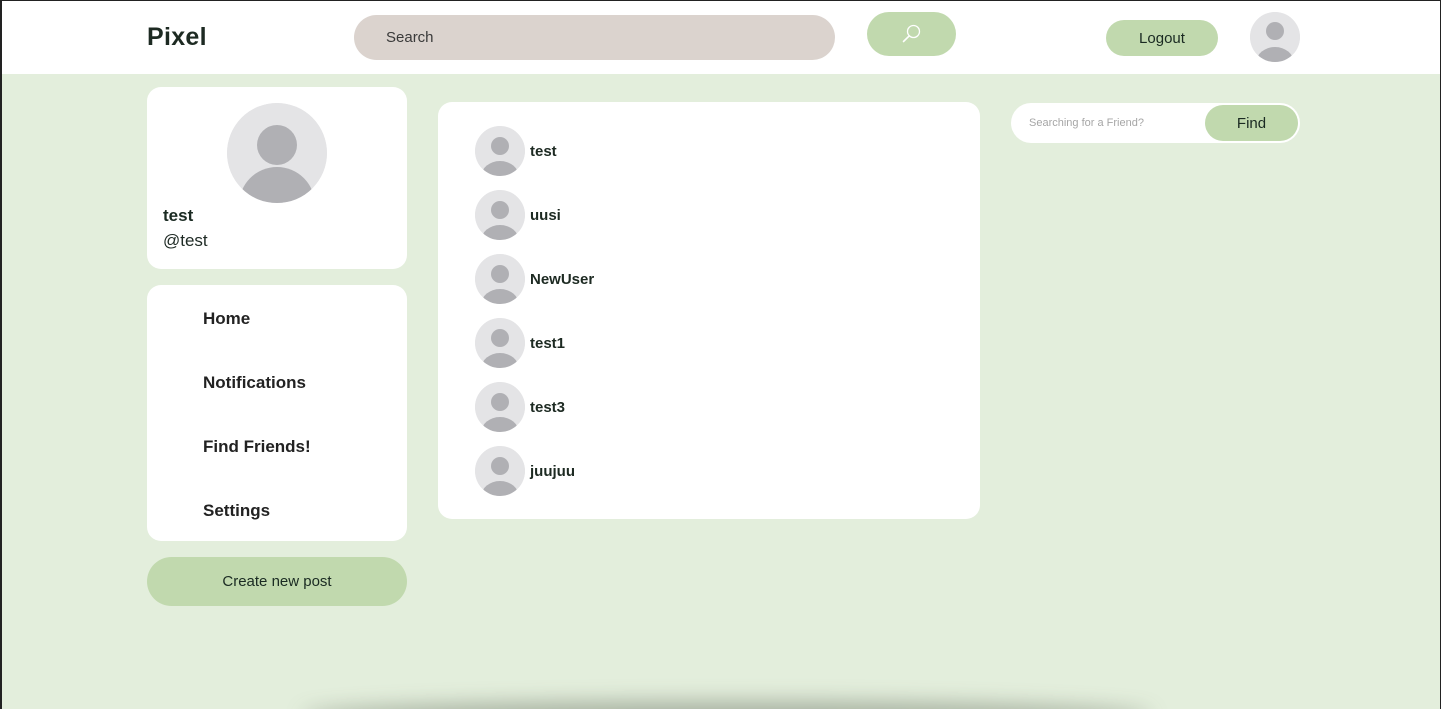 The image size is (1441, 709). I want to click on list-item: test3, so click(520, 407).